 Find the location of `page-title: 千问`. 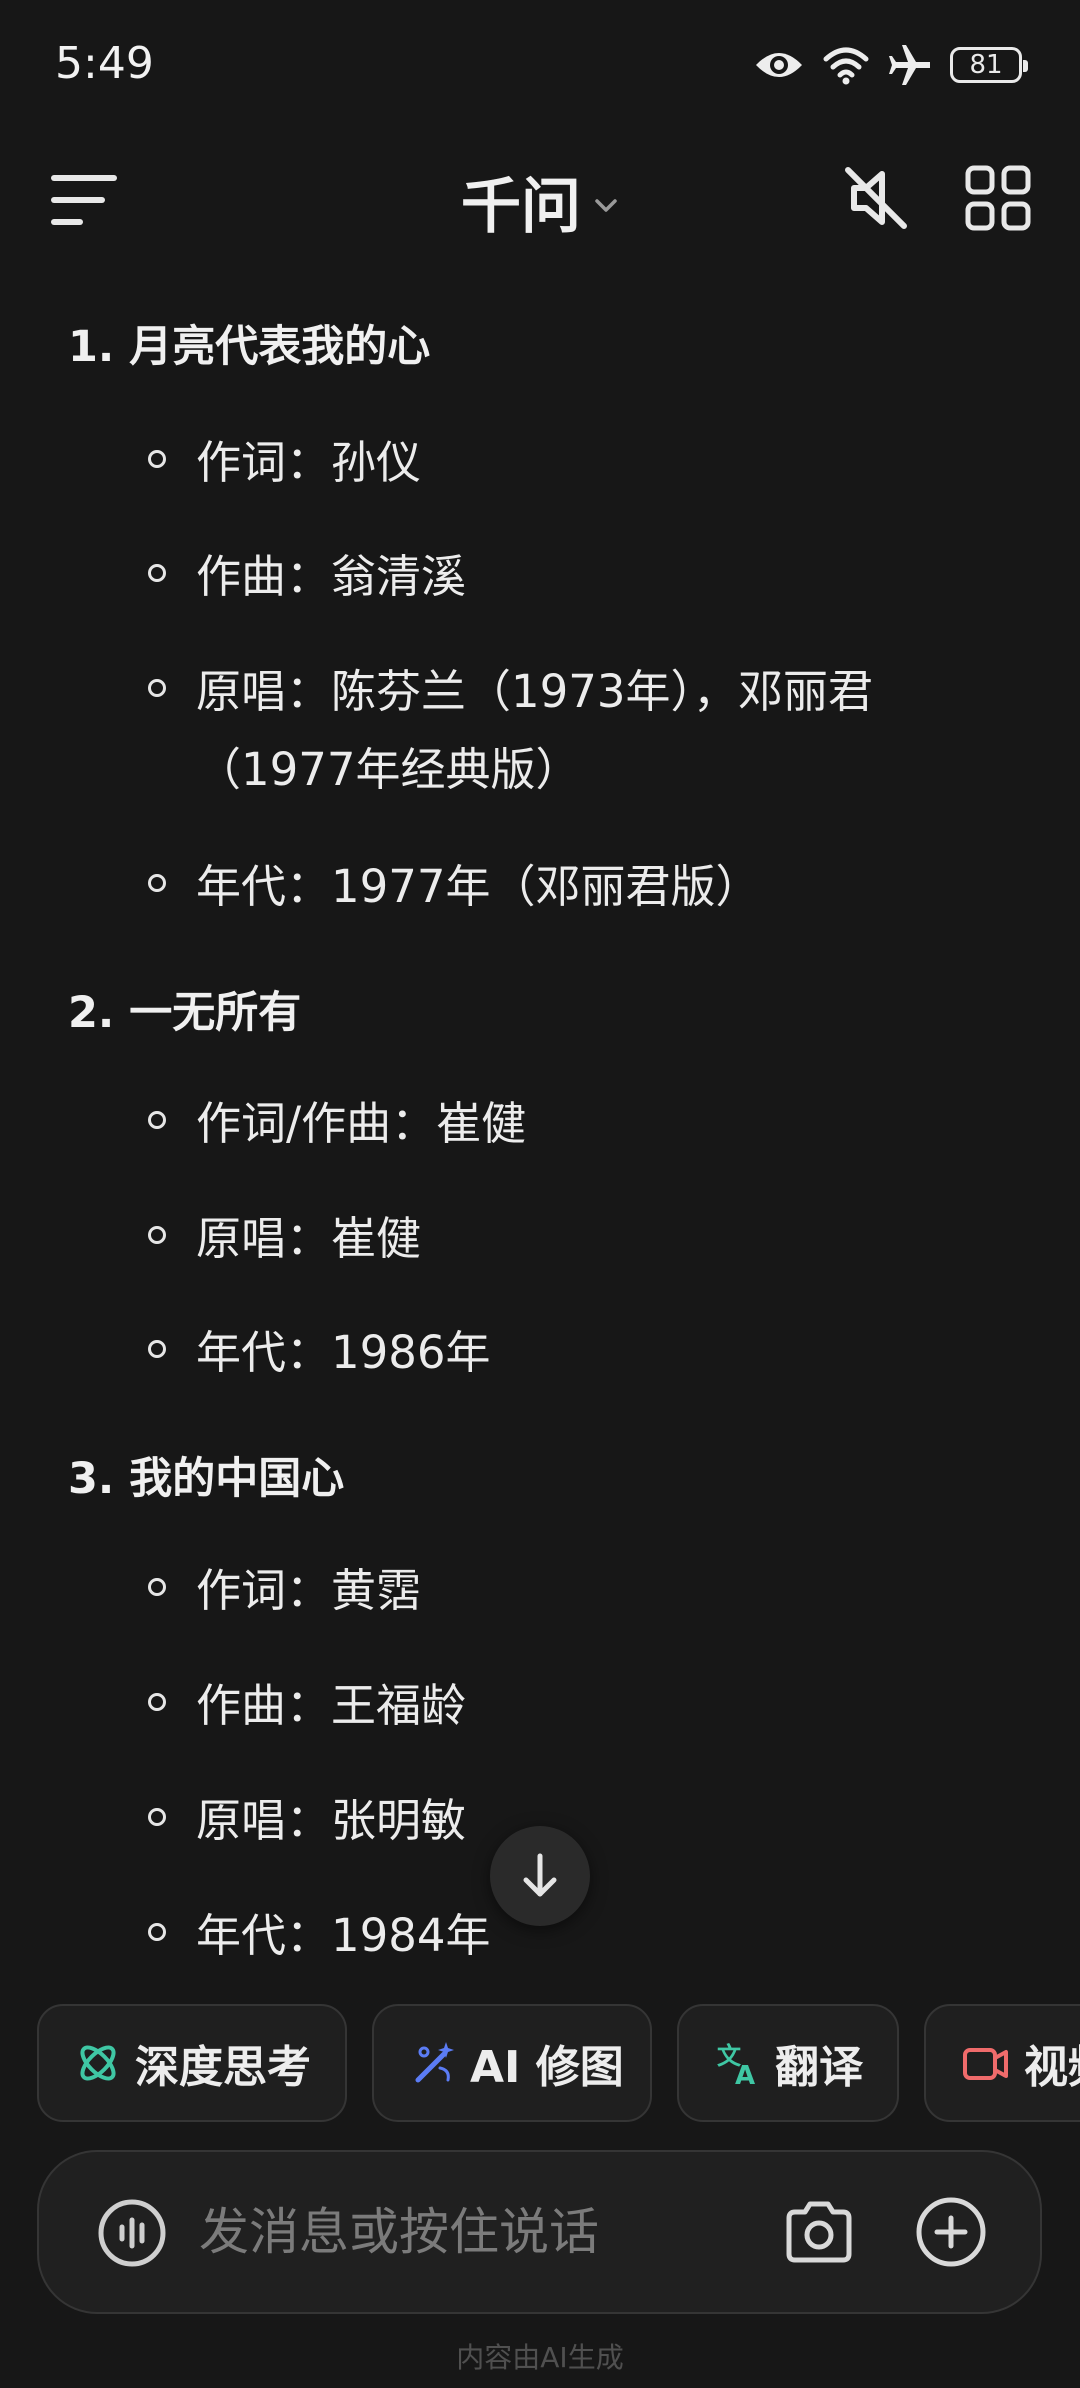

page-title: 千问 is located at coordinates (521, 207).